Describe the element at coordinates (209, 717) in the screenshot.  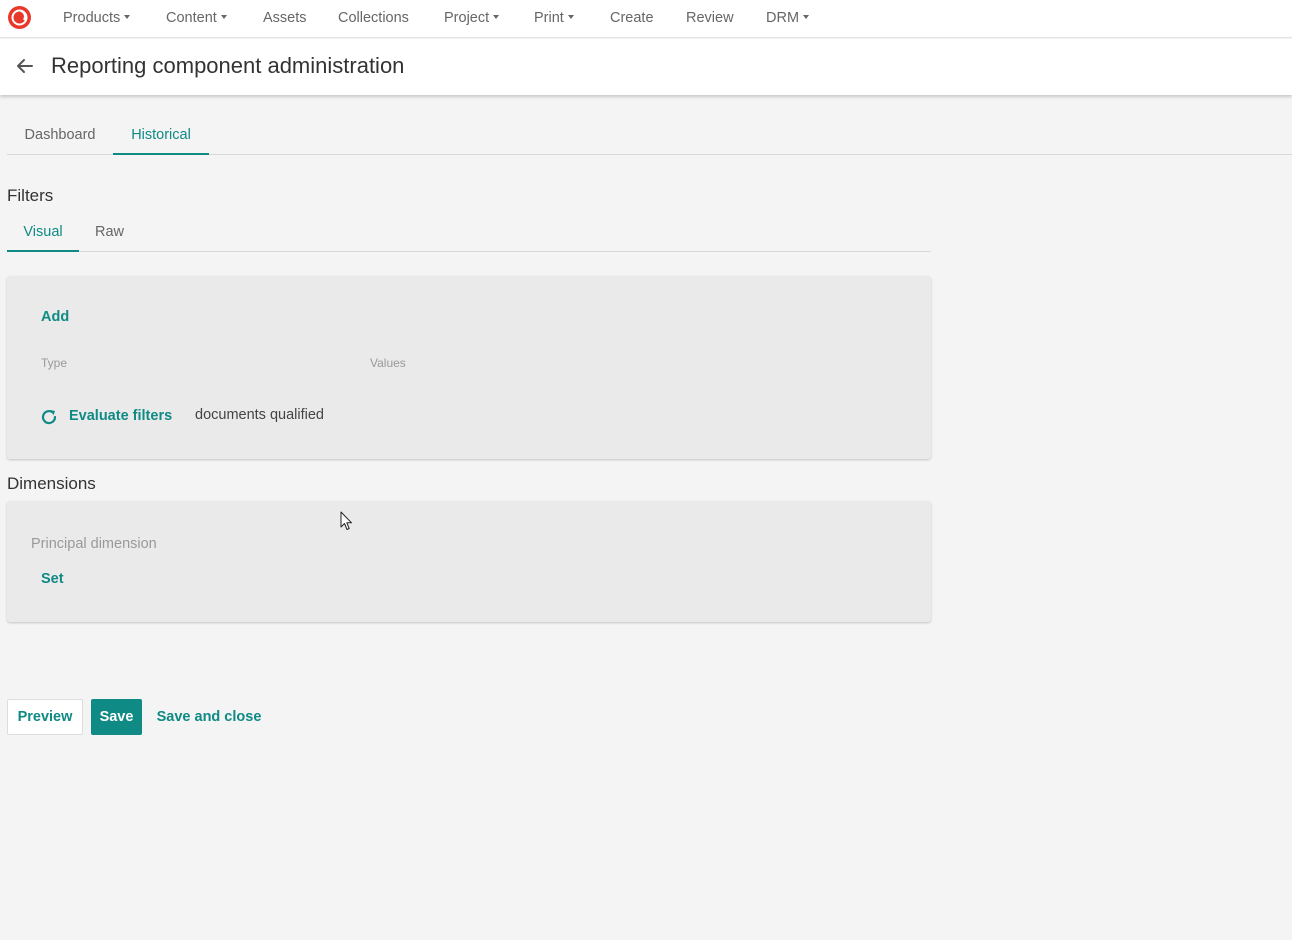
I see `save-and-close-button: Save and close` at that location.